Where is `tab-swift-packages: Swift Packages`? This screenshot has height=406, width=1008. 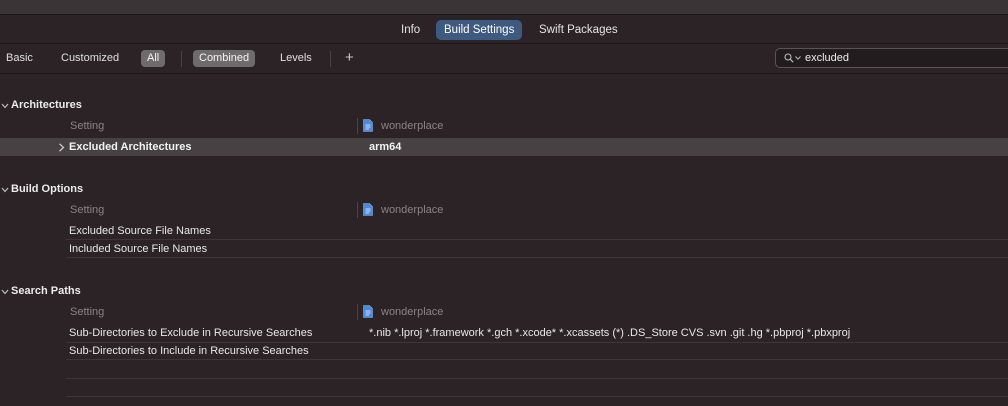
tab-swift-packages: Swift Packages is located at coordinates (578, 30).